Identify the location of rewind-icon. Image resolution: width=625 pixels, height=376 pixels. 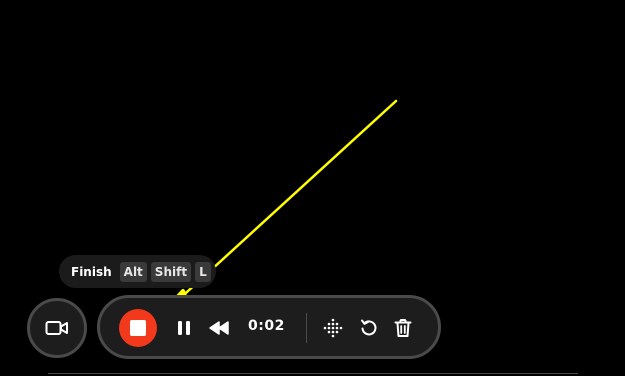
(219, 328).